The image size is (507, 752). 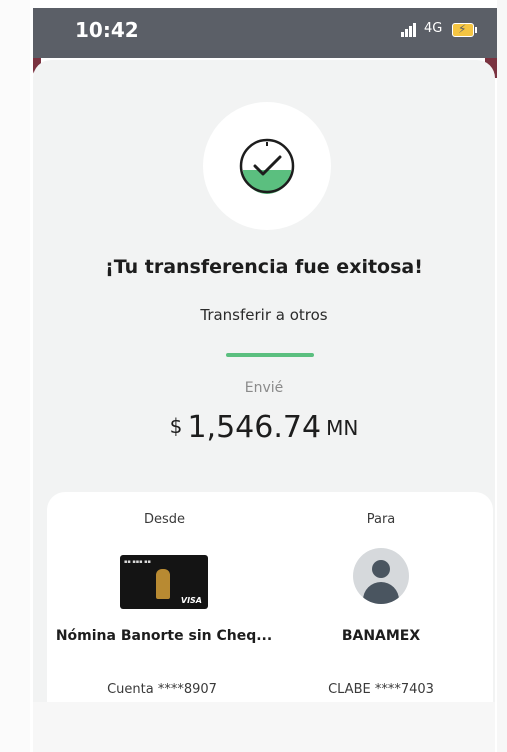 What do you see at coordinates (107, 30) in the screenshot?
I see `status-time: 10:42` at bounding box center [107, 30].